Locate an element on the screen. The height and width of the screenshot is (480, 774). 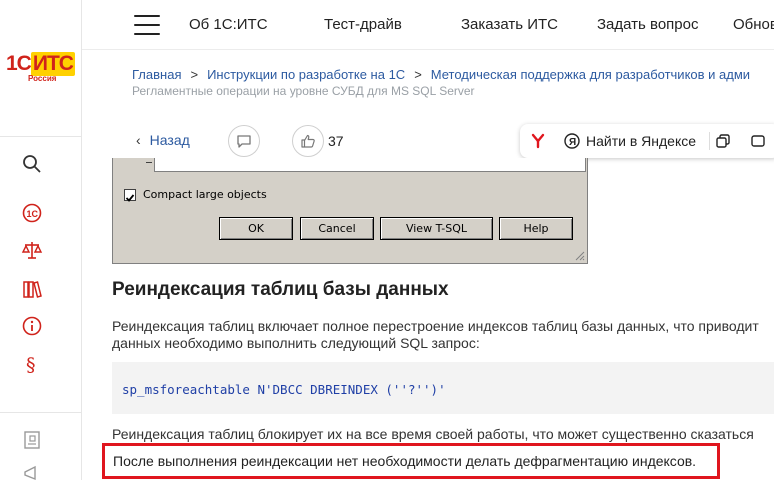
search-icon is located at coordinates (32, 164).